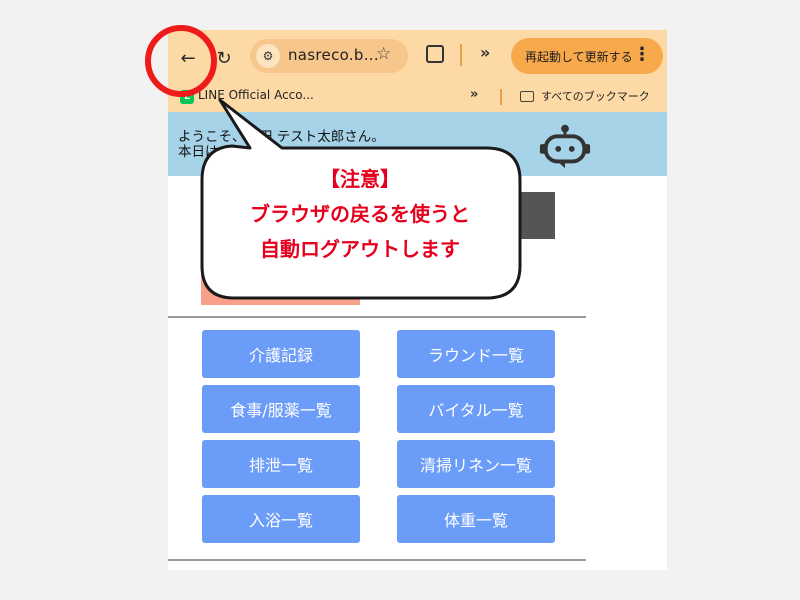 Image resolution: width=800 pixels, height=600 pixels. I want to click on warning-line-1: ブラウザの戻るを使うと, so click(360, 214).